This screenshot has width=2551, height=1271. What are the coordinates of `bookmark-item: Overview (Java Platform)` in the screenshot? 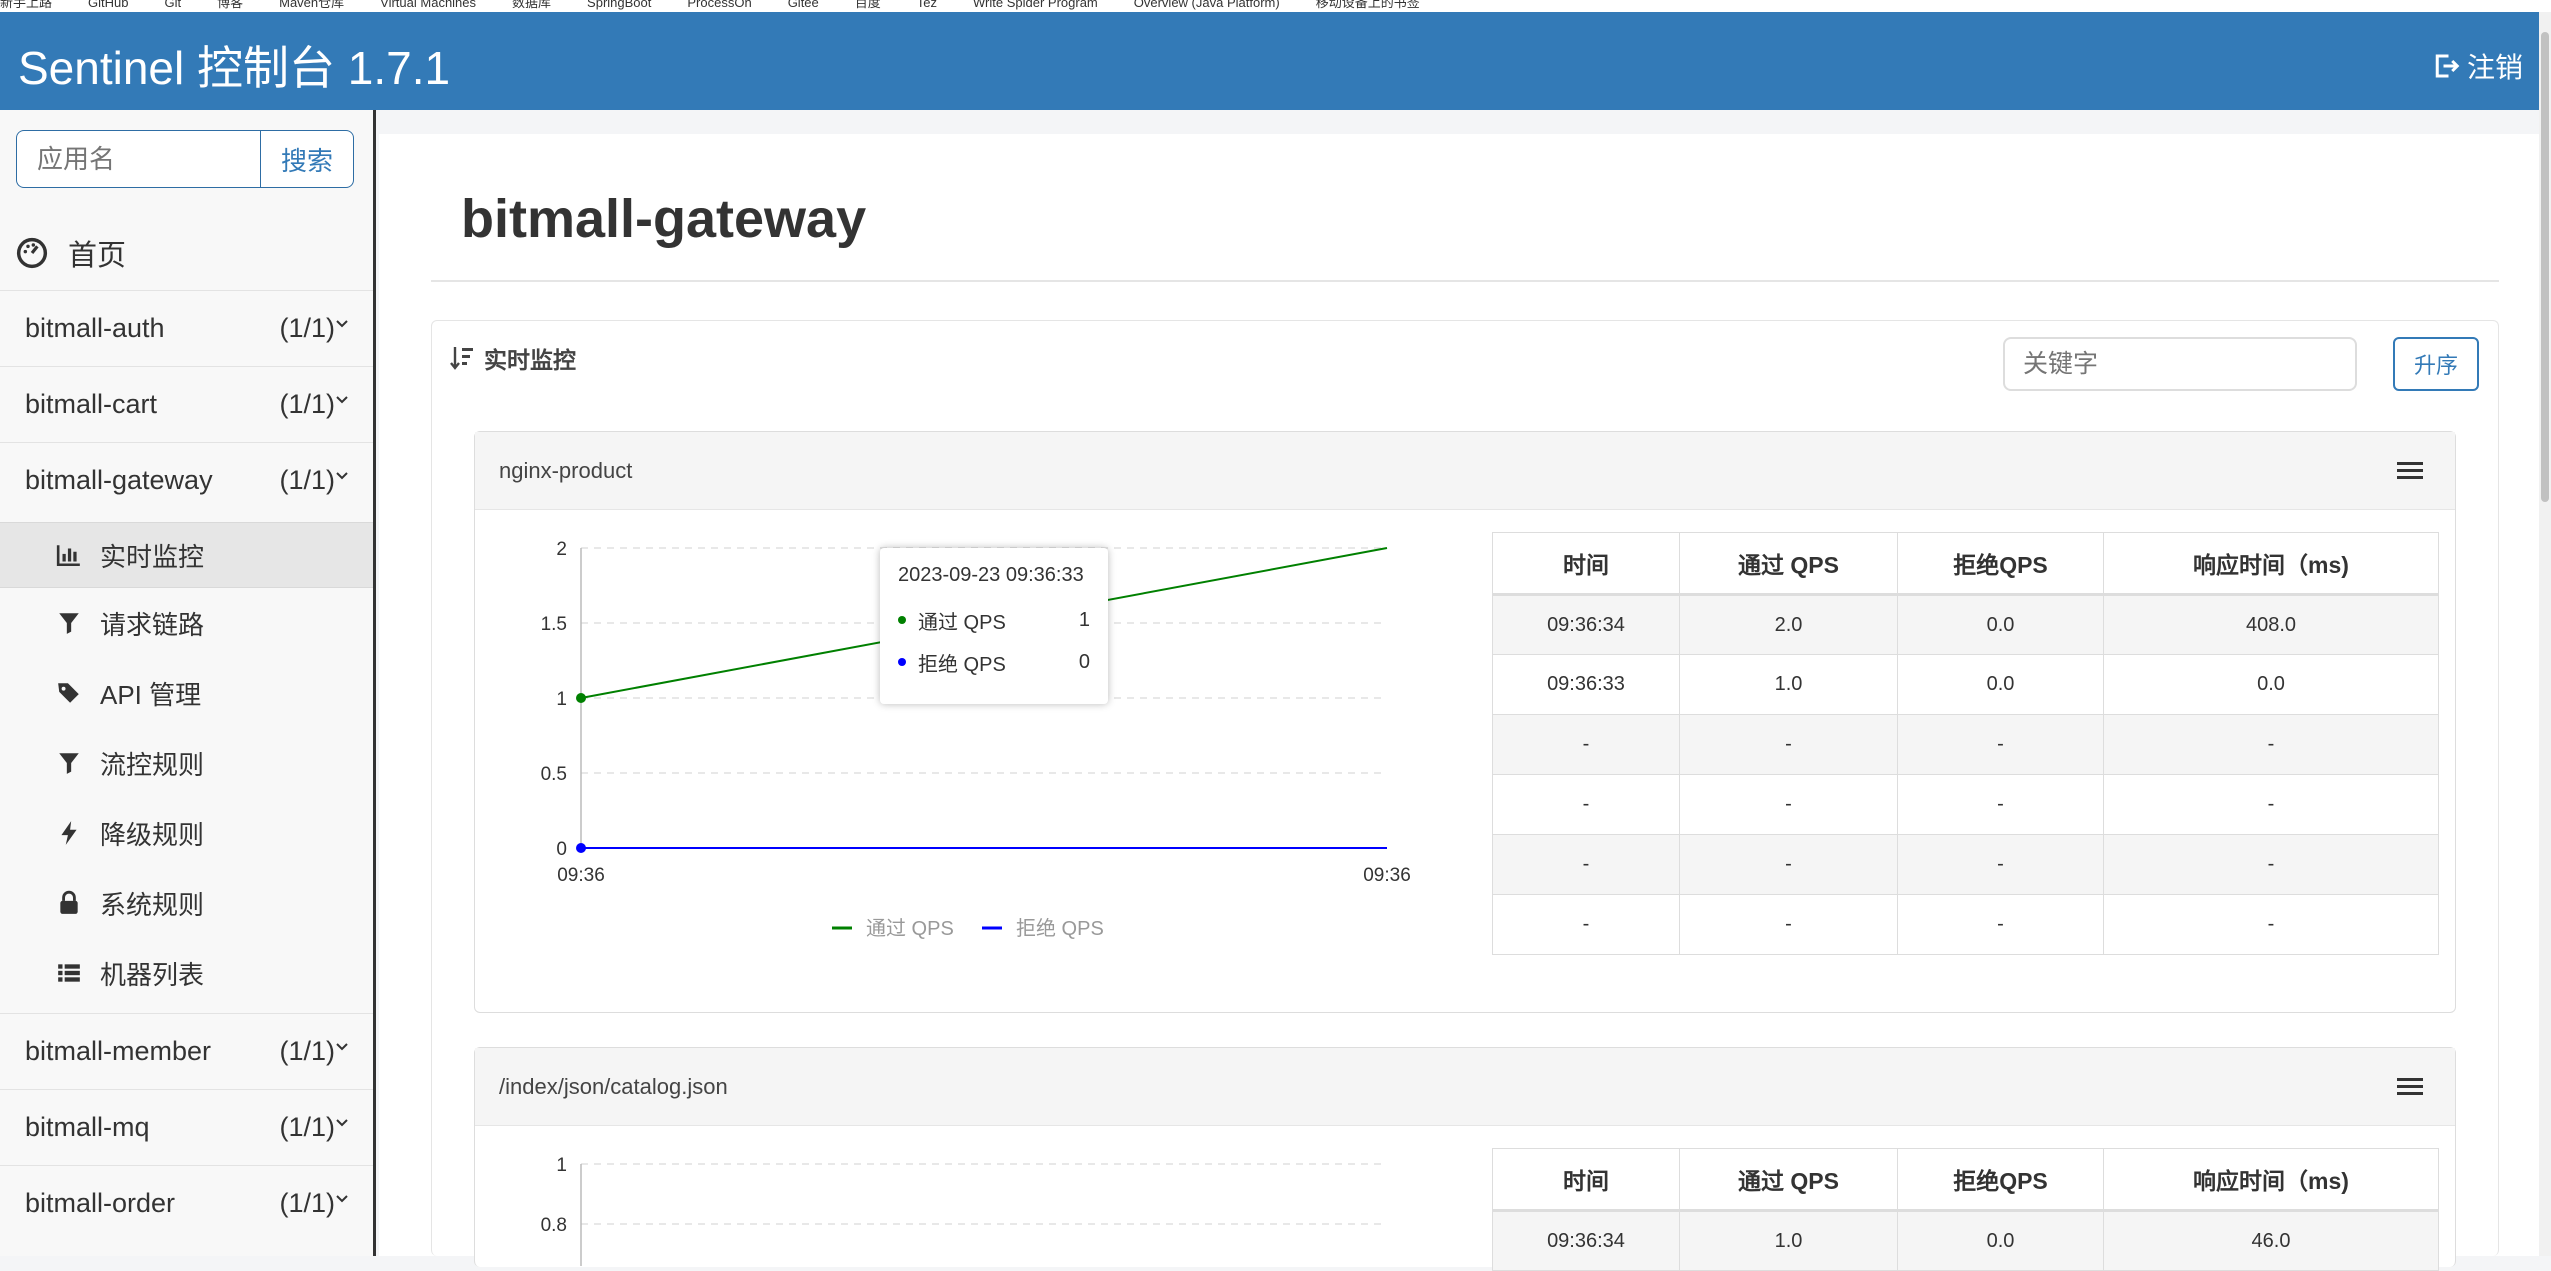 It's located at (1207, 5).